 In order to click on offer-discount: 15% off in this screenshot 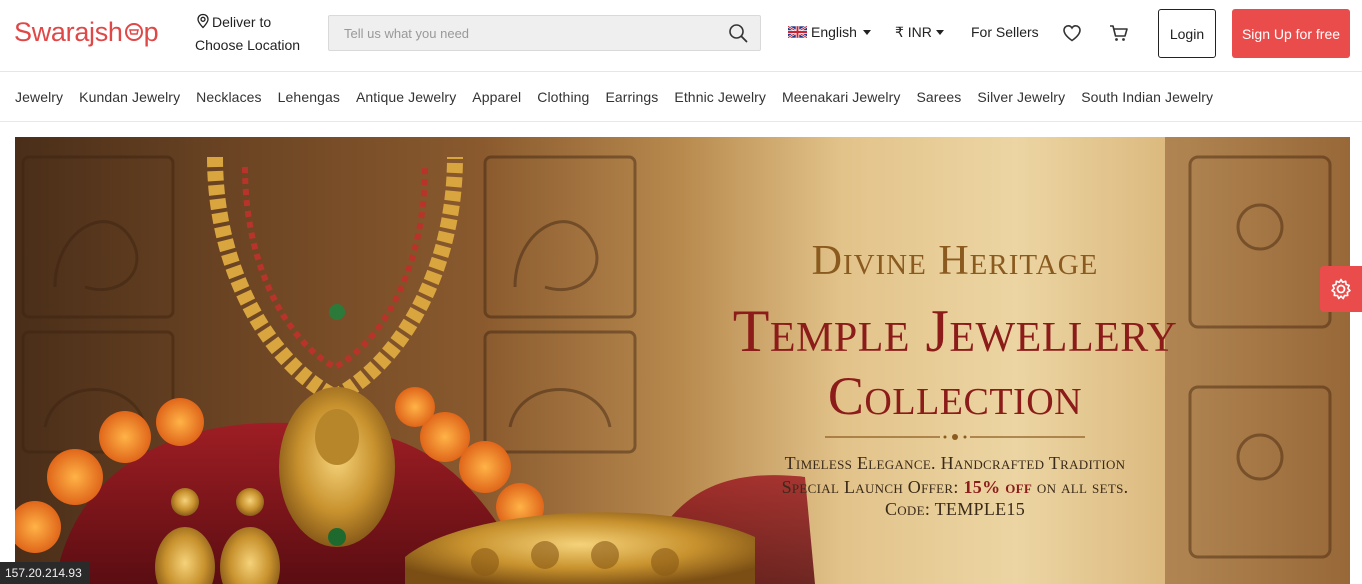, I will do `click(998, 487)`.